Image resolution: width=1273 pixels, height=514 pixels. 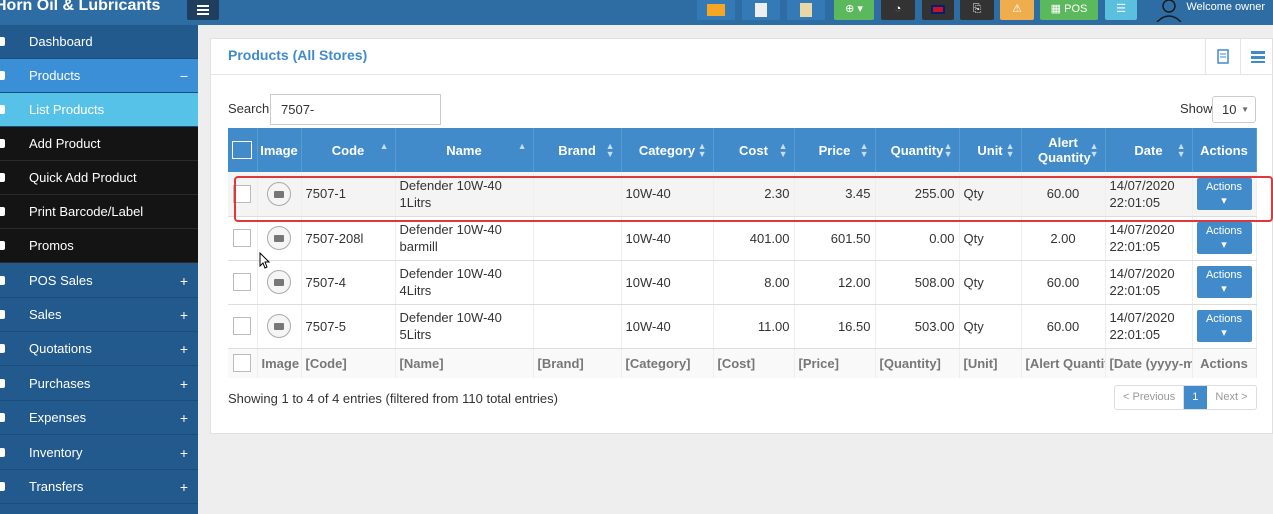 I want to click on filter-date: [Date (yyyy-m, so click(x=1149, y=363).